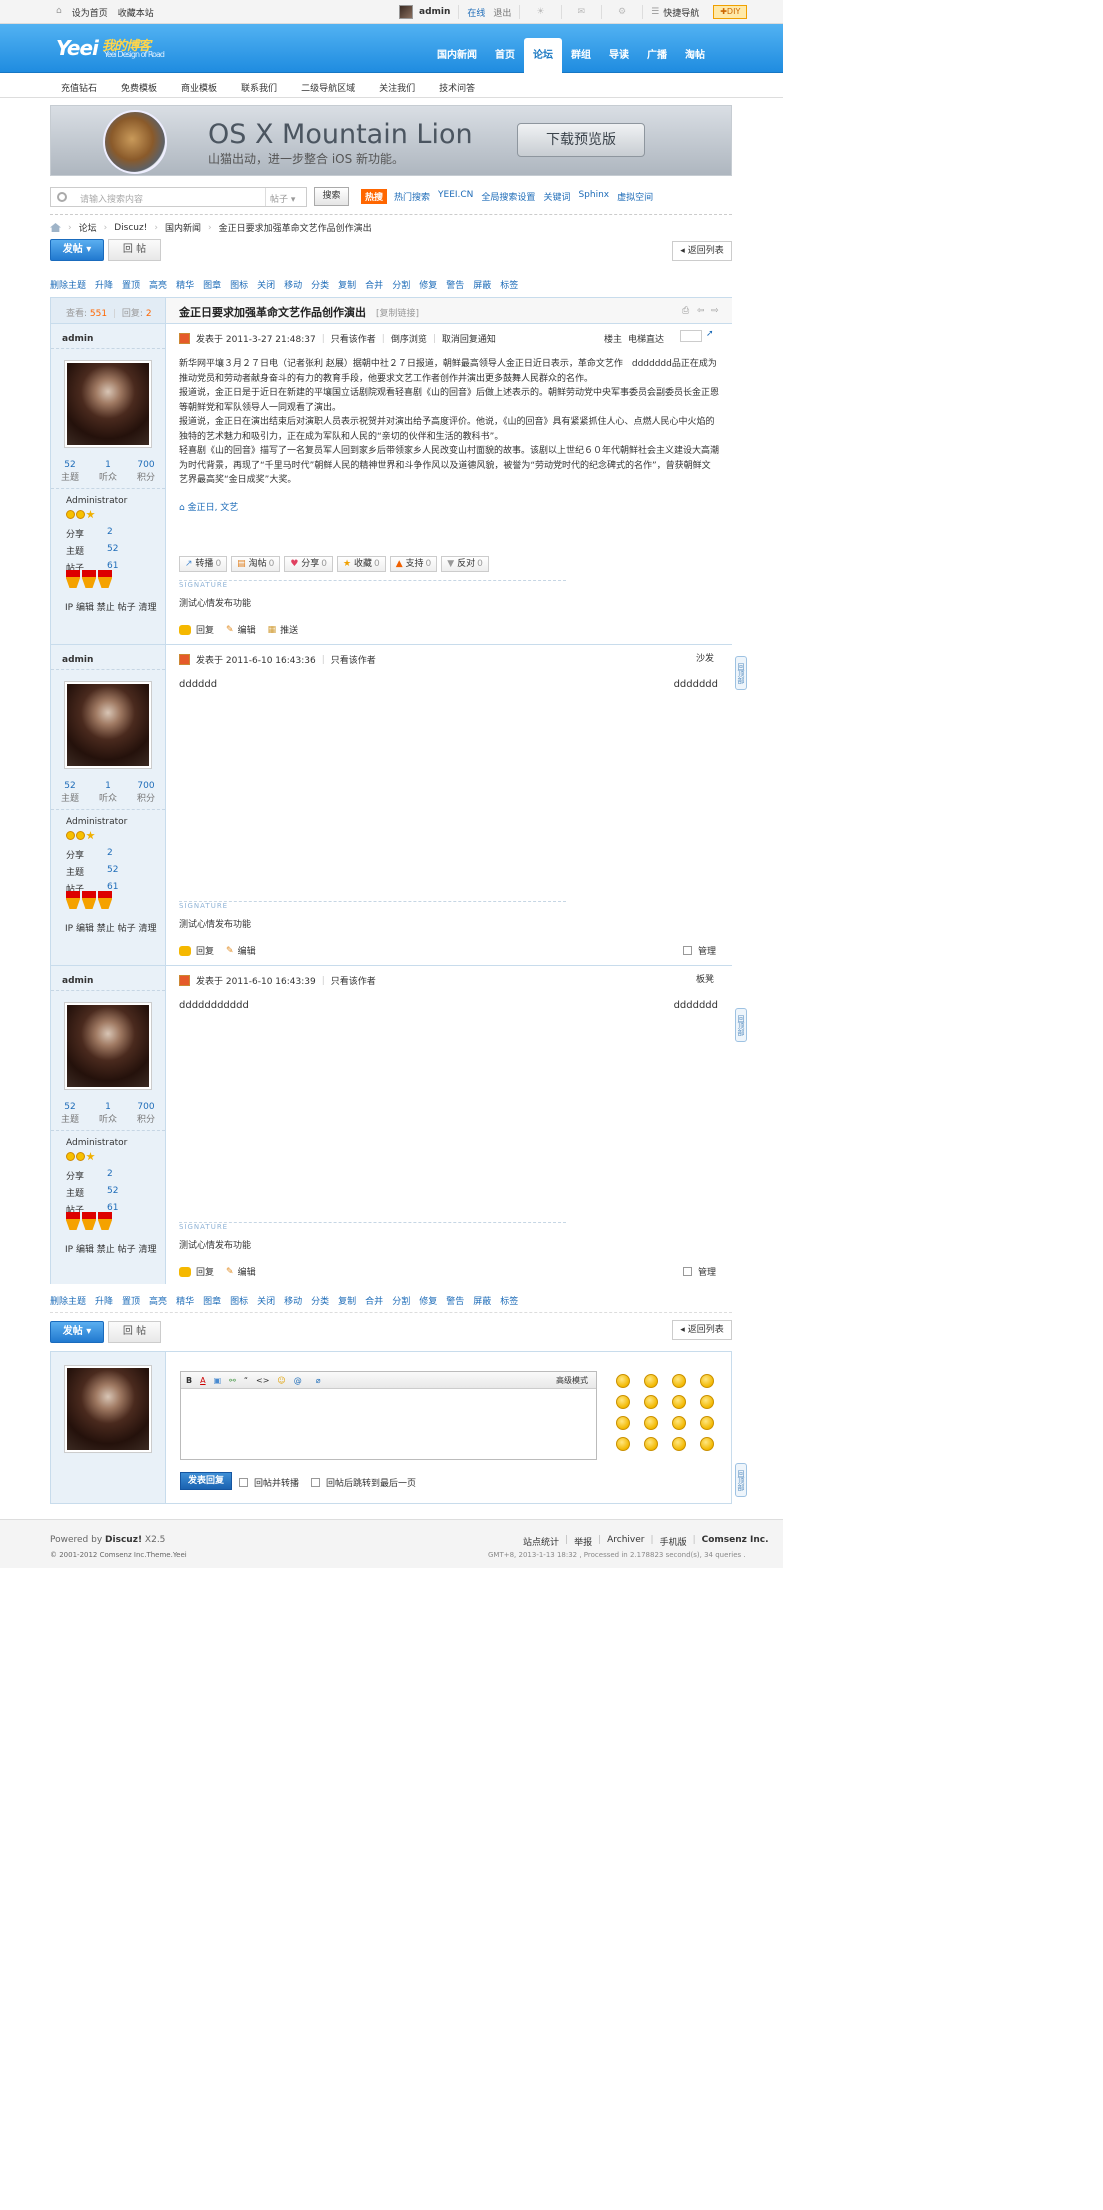 The image size is (1103, 2210). Describe the element at coordinates (134, 250) in the screenshot. I see `reply-button: 回 帖` at that location.